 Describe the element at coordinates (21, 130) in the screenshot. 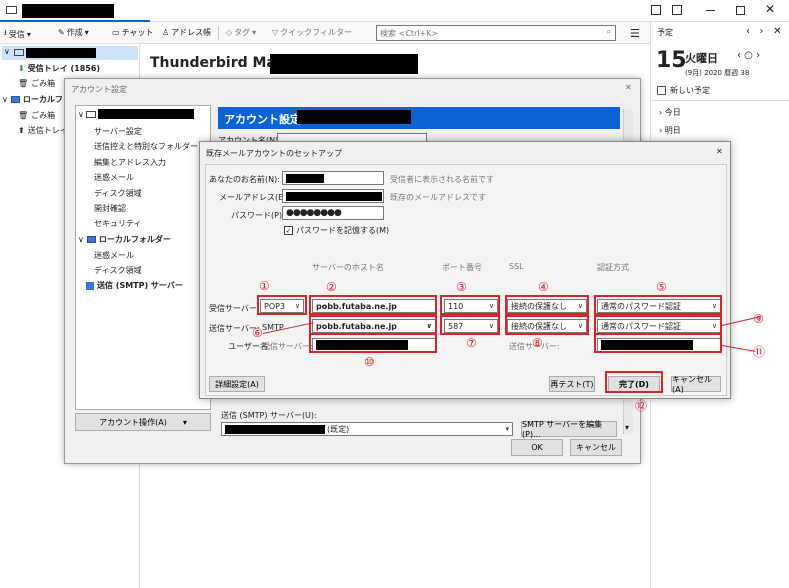

I see `outbox-icon: ⬆` at that location.